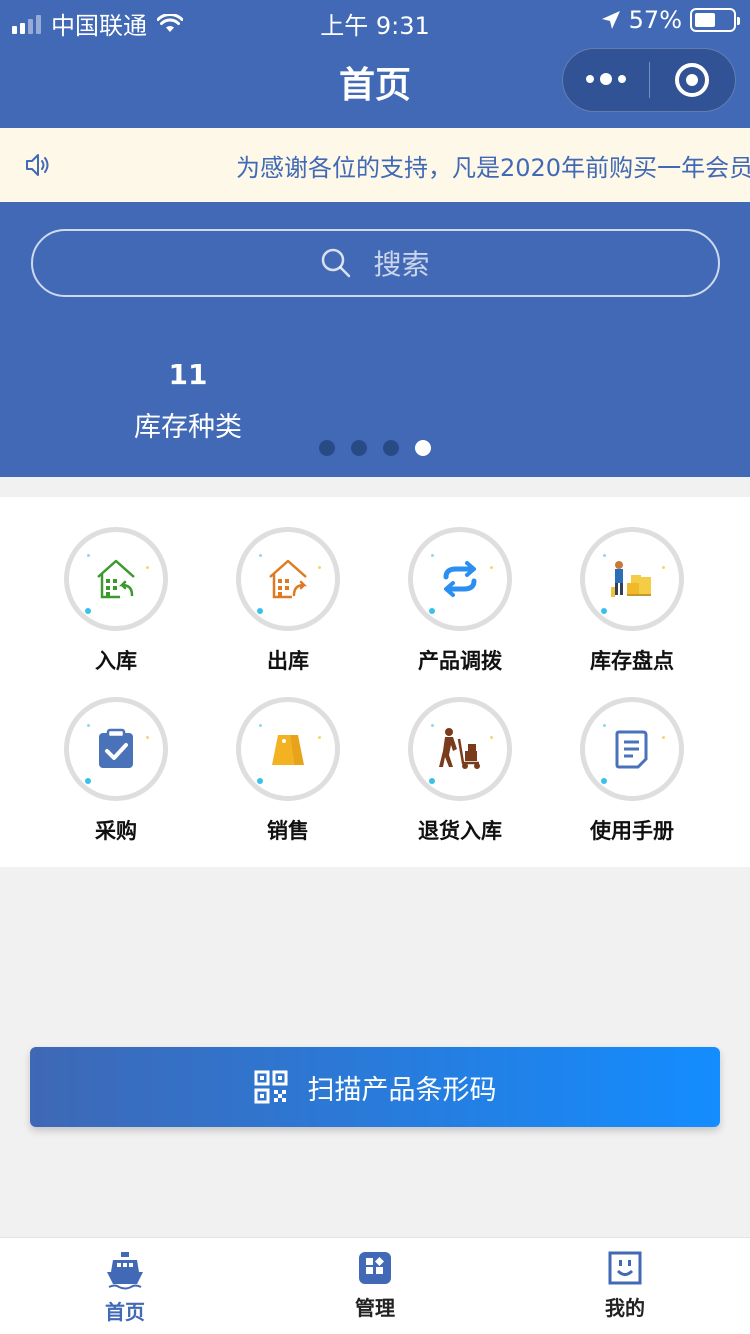  I want to click on tab-bar: 首页 管理 我的, so click(375, 1285).